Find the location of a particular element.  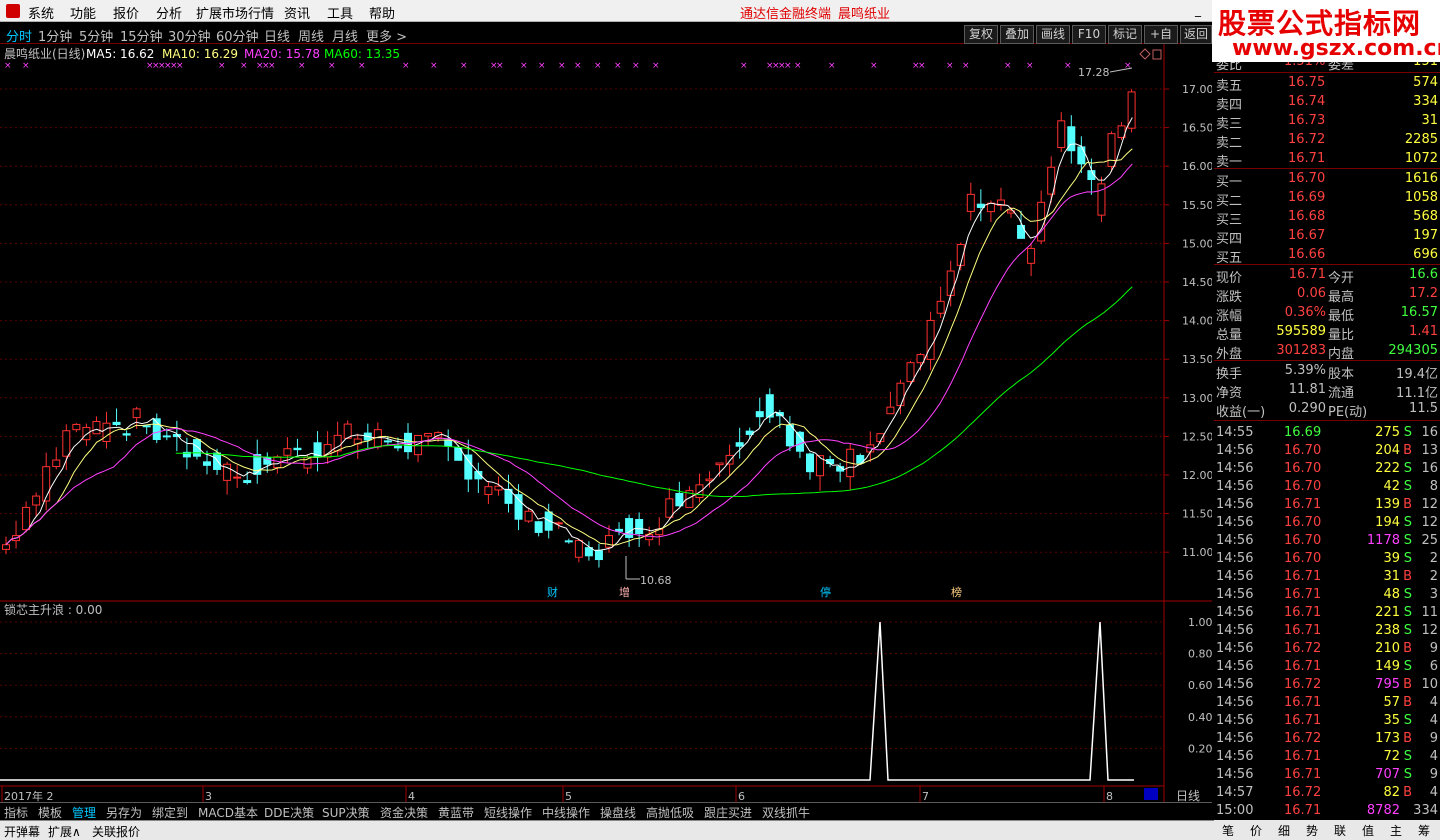

menu-extended-market: 扩展市场行情 is located at coordinates (235, 12).